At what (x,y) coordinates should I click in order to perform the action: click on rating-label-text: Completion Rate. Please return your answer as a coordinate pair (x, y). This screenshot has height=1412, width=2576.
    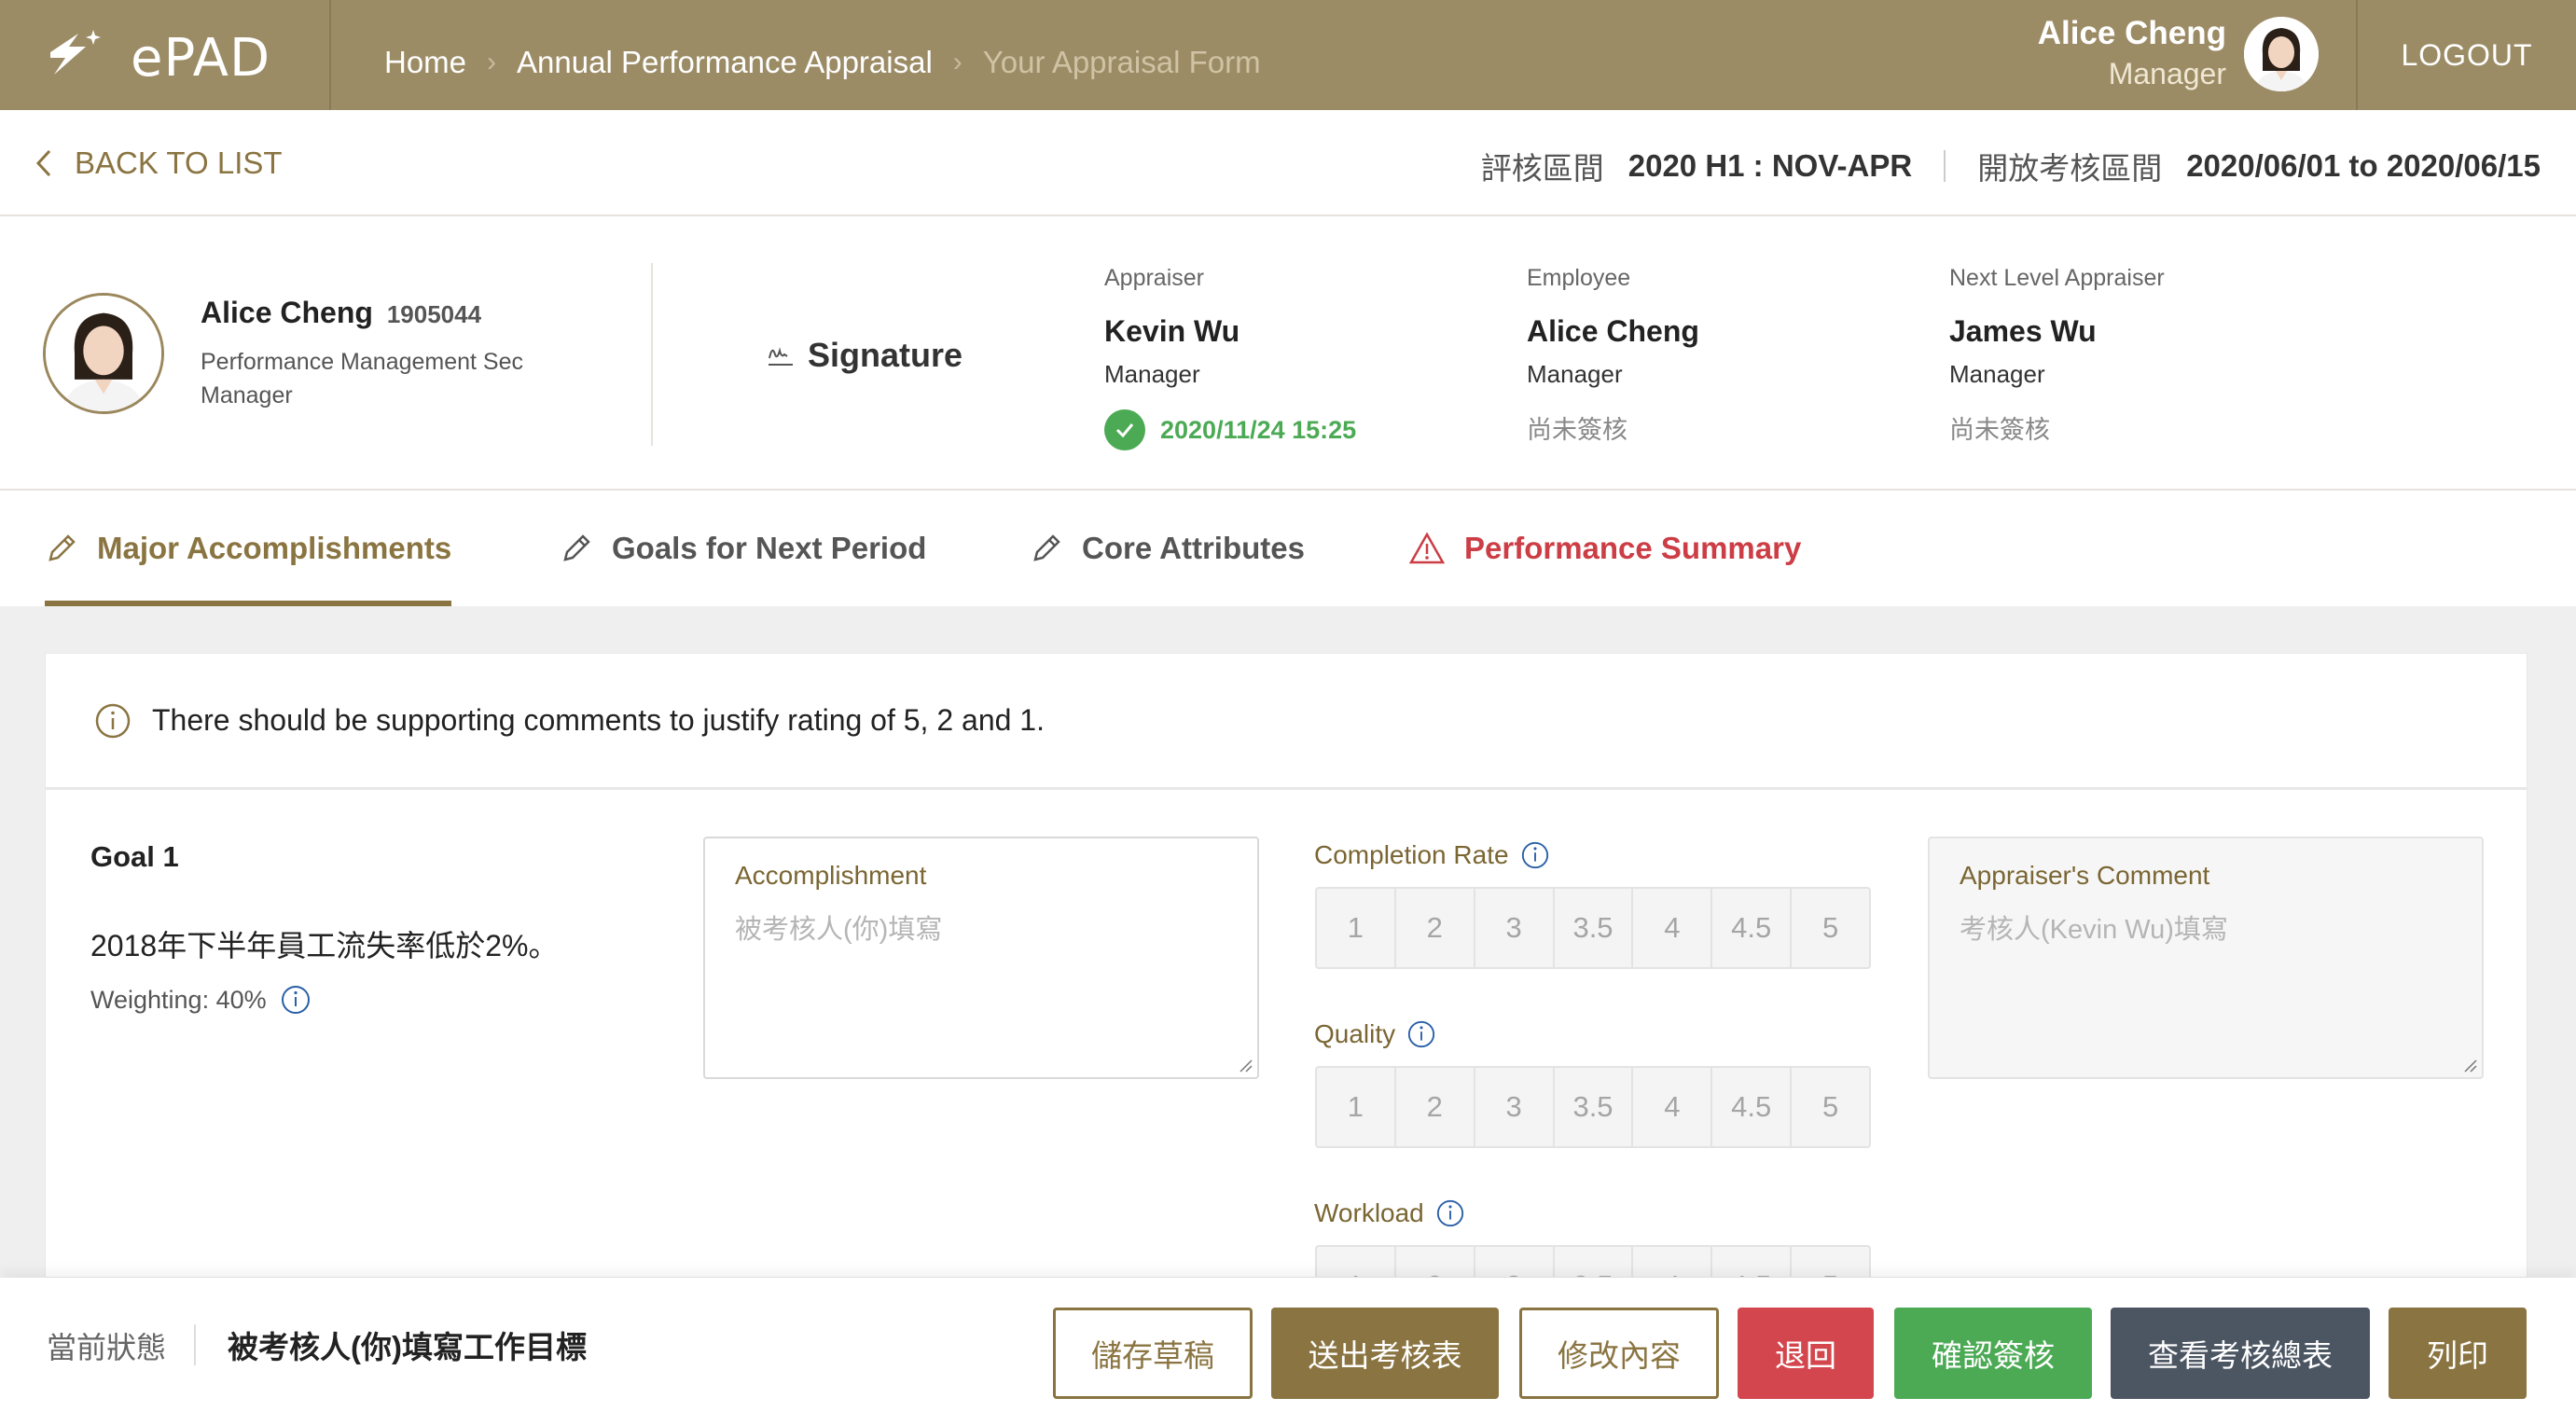
    Looking at the image, I should click on (1411, 855).